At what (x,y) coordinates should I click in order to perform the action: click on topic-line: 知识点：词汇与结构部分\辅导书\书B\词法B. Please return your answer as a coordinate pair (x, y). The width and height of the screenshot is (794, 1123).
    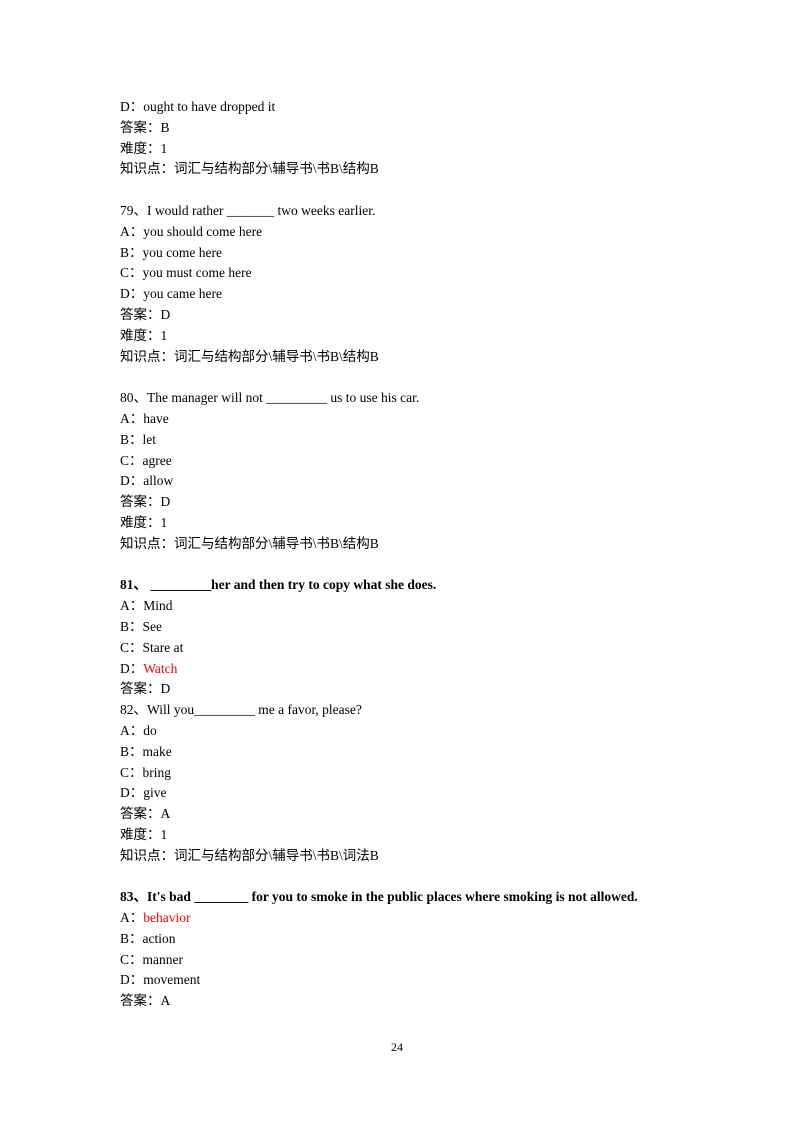
    Looking at the image, I should click on (410, 856).